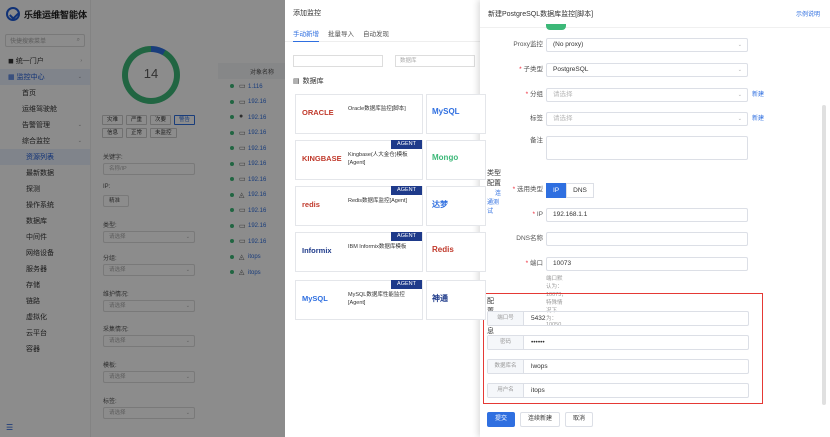  I want to click on database-section-title: ▤ 数据库, so click(308, 81).